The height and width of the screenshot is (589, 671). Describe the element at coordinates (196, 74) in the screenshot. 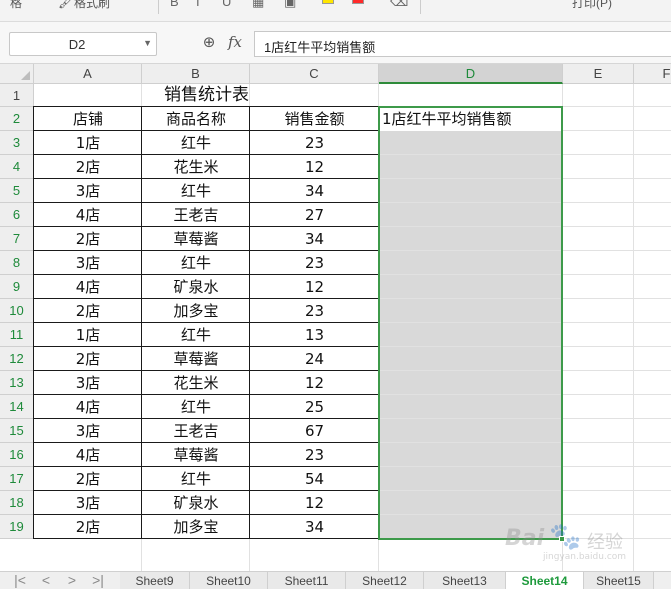

I see `column-header-b: B` at that location.